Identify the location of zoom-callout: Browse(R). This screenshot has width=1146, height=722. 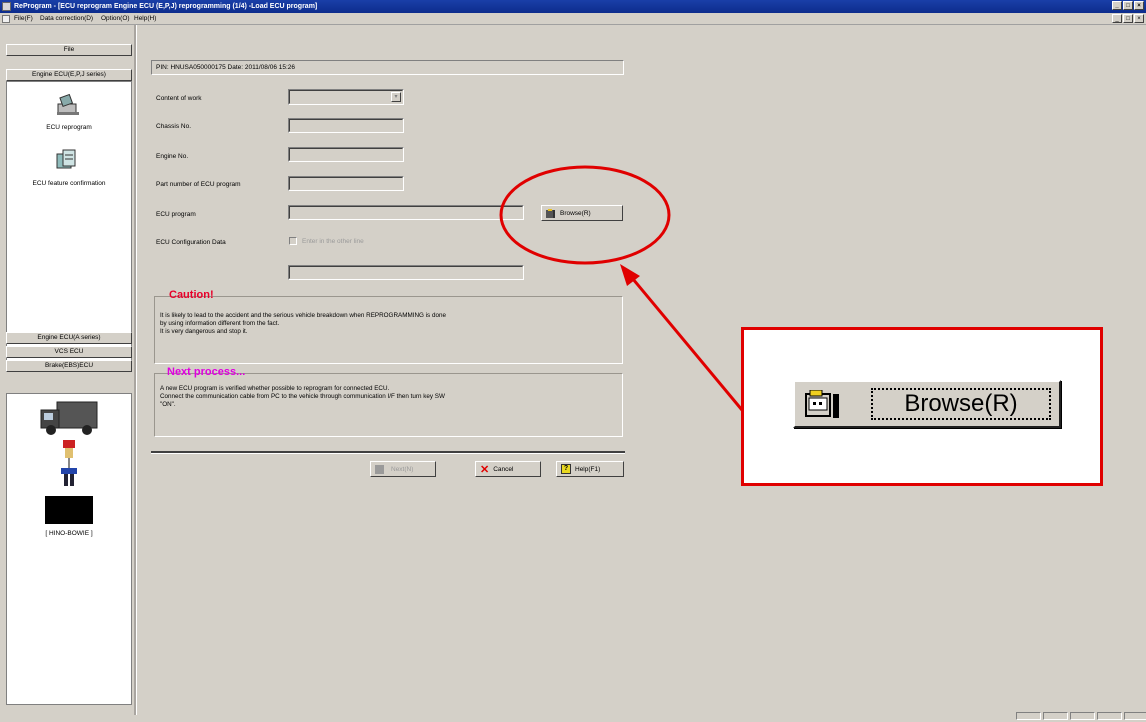
(922, 406).